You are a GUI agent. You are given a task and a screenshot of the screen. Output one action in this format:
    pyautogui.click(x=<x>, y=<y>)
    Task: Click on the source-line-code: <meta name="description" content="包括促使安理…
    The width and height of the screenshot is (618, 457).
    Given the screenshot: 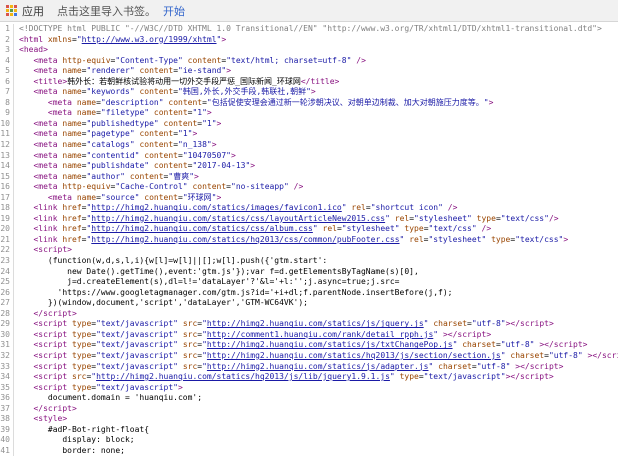 What is the action you would take?
    pyautogui.click(x=270, y=102)
    